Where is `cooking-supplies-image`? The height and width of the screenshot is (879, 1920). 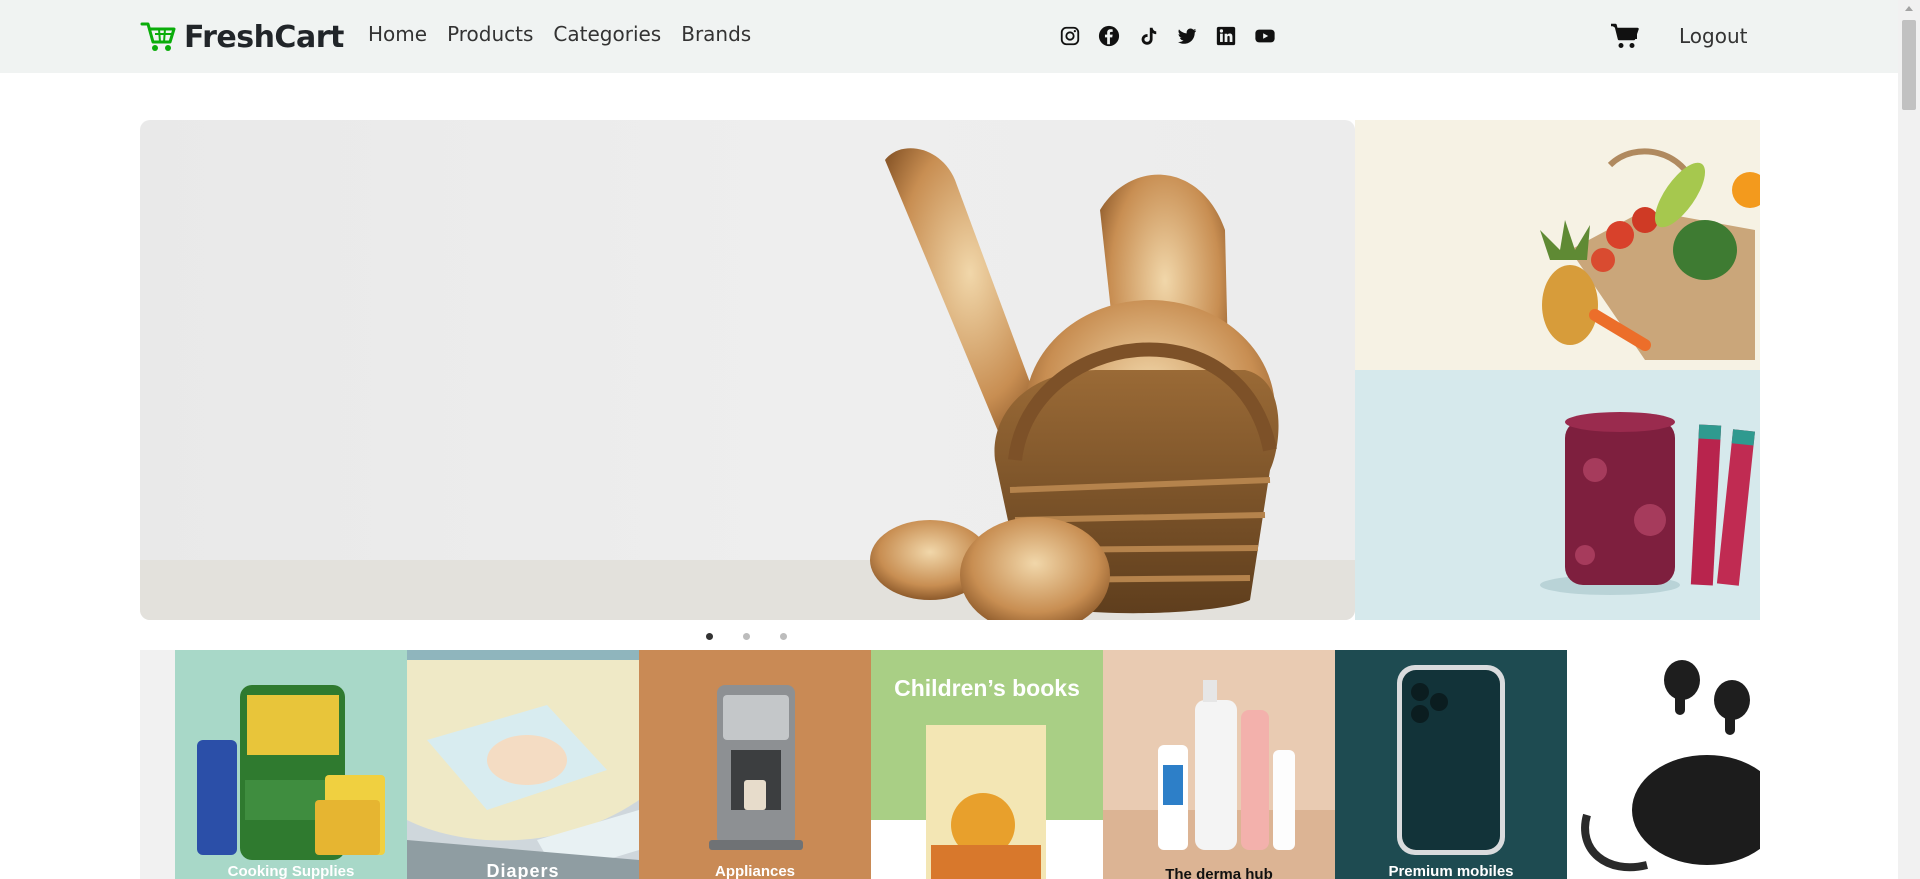
cooking-supplies-image is located at coordinates (291, 772).